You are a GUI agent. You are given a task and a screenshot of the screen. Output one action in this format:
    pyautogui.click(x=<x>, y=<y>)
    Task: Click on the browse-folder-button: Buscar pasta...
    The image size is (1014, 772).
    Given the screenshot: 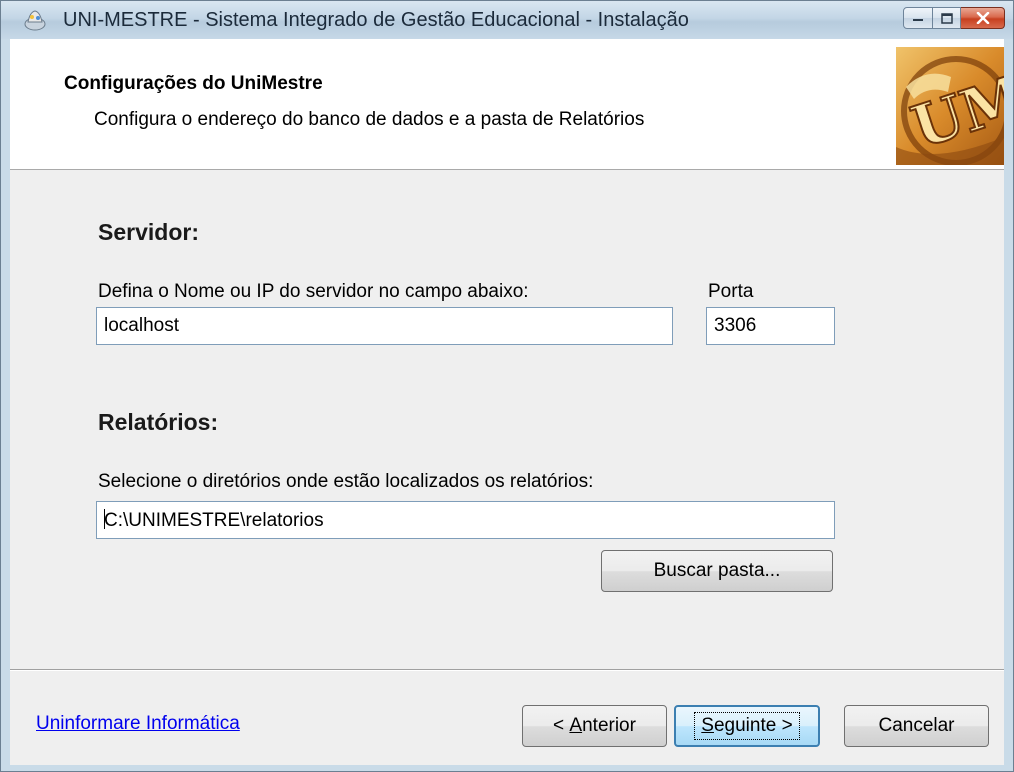 What is the action you would take?
    pyautogui.click(x=717, y=571)
    